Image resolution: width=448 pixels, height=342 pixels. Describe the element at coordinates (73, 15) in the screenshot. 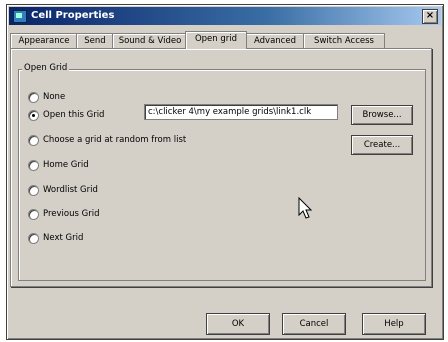

I see `window-title: Cell Properties` at that location.